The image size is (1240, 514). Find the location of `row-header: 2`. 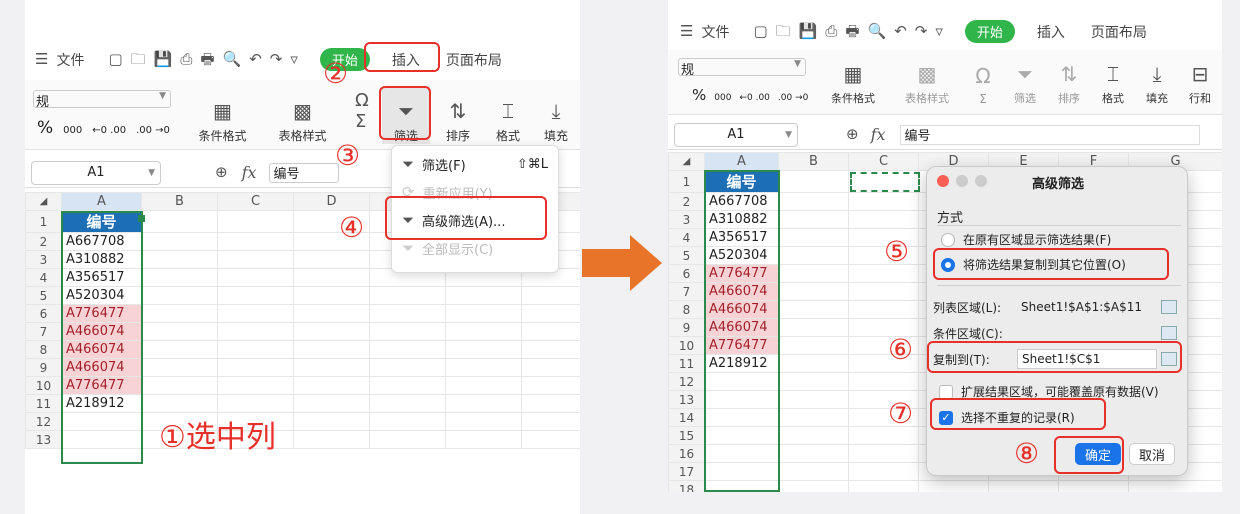

row-header: 2 is located at coordinates (43, 241).